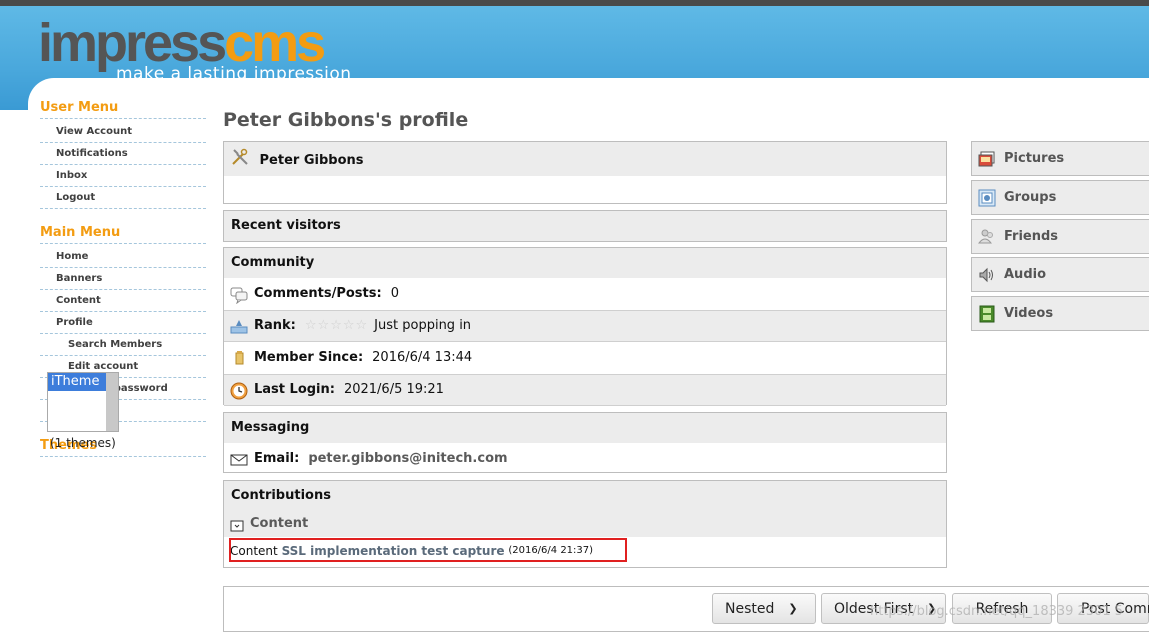  Describe the element at coordinates (987, 159) in the screenshot. I see `pictures-icon` at that location.